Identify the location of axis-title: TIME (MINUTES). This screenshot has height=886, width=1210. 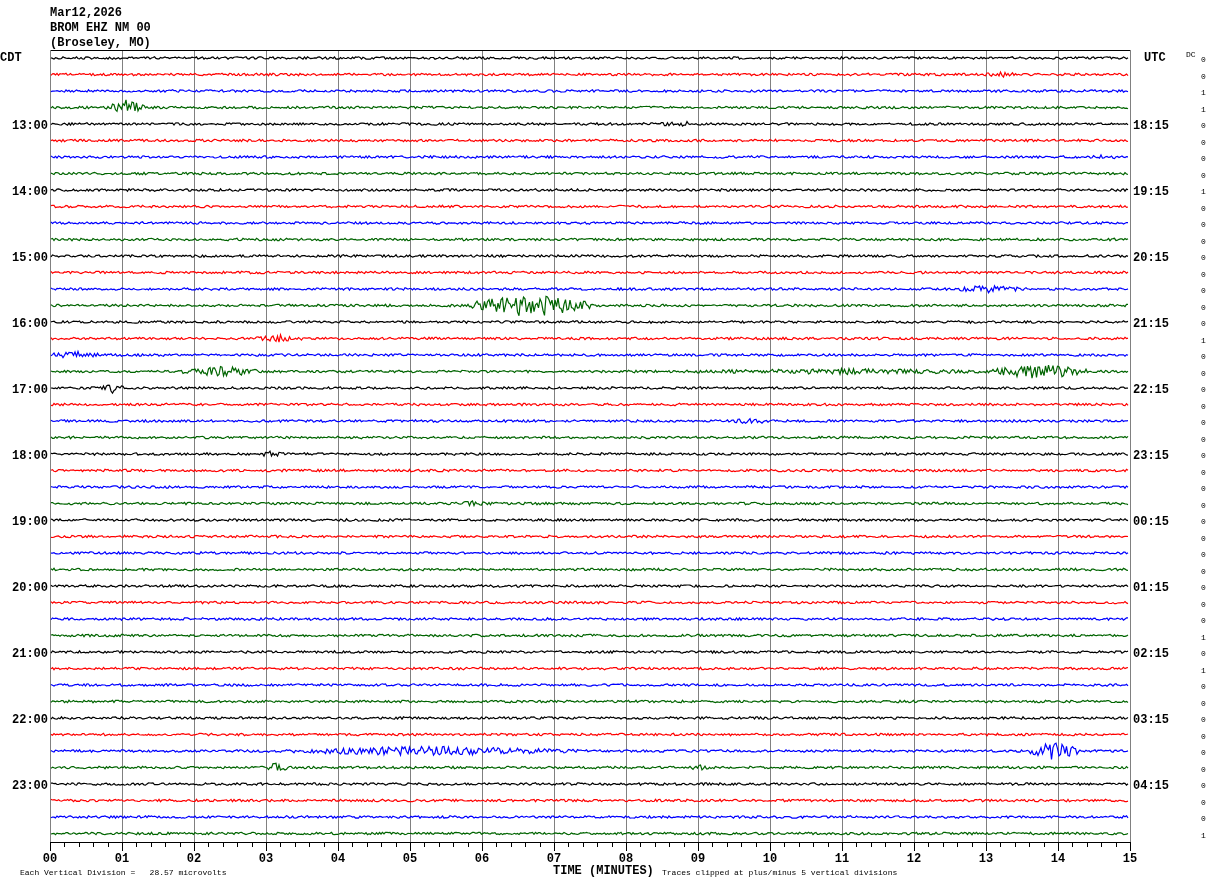
(603, 871).